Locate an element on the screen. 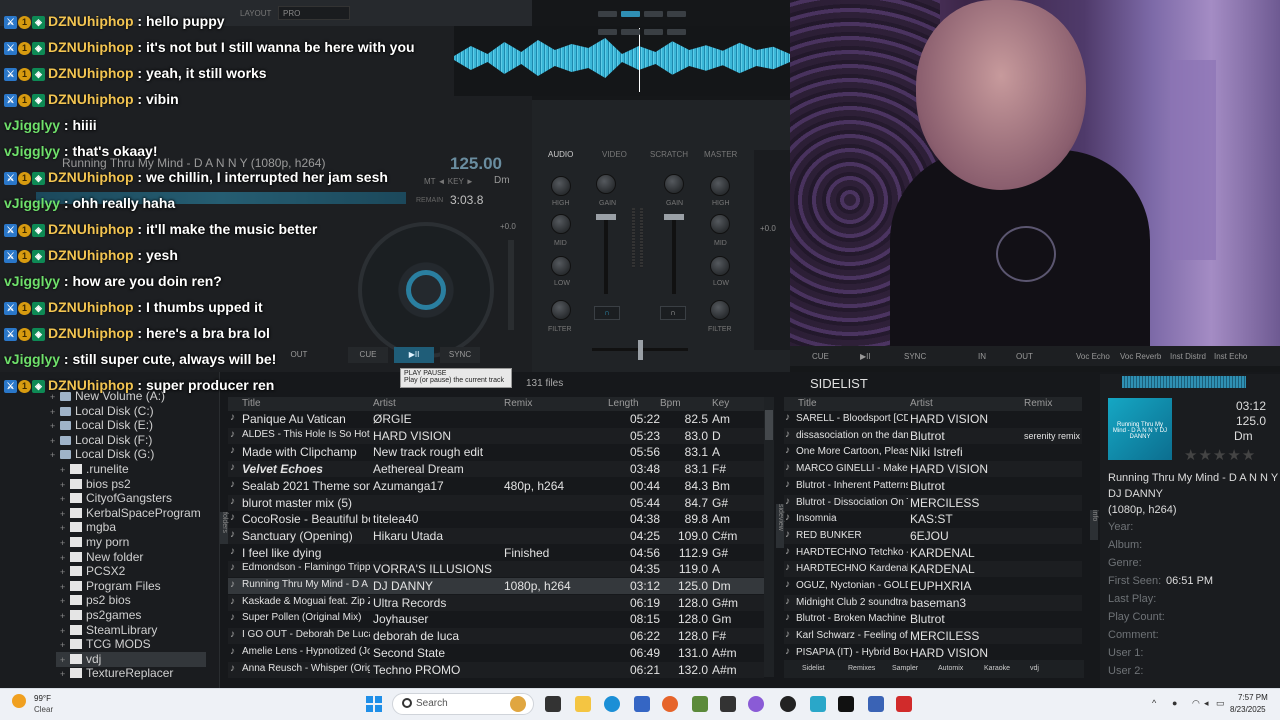 This screenshot has height=720, width=1280. battery-icon: ▭ is located at coordinates (1220, 703).